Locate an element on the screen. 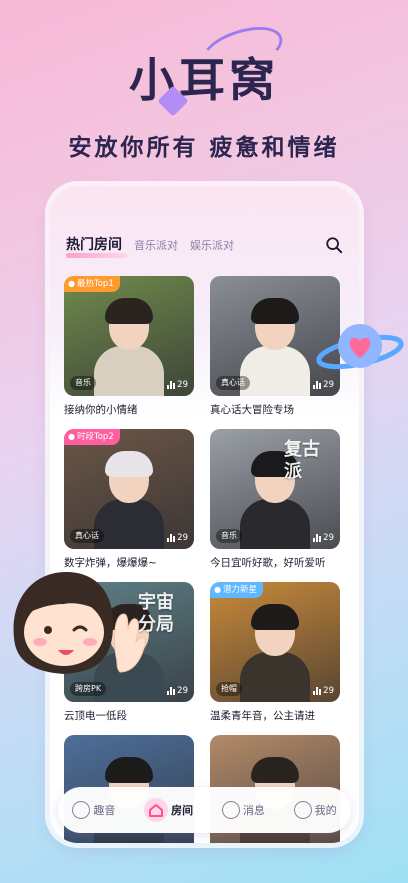 The image size is (408, 883). room-card: 复古派音乐 29 今日宜听好歌，好听爱听 is located at coordinates (275, 499).